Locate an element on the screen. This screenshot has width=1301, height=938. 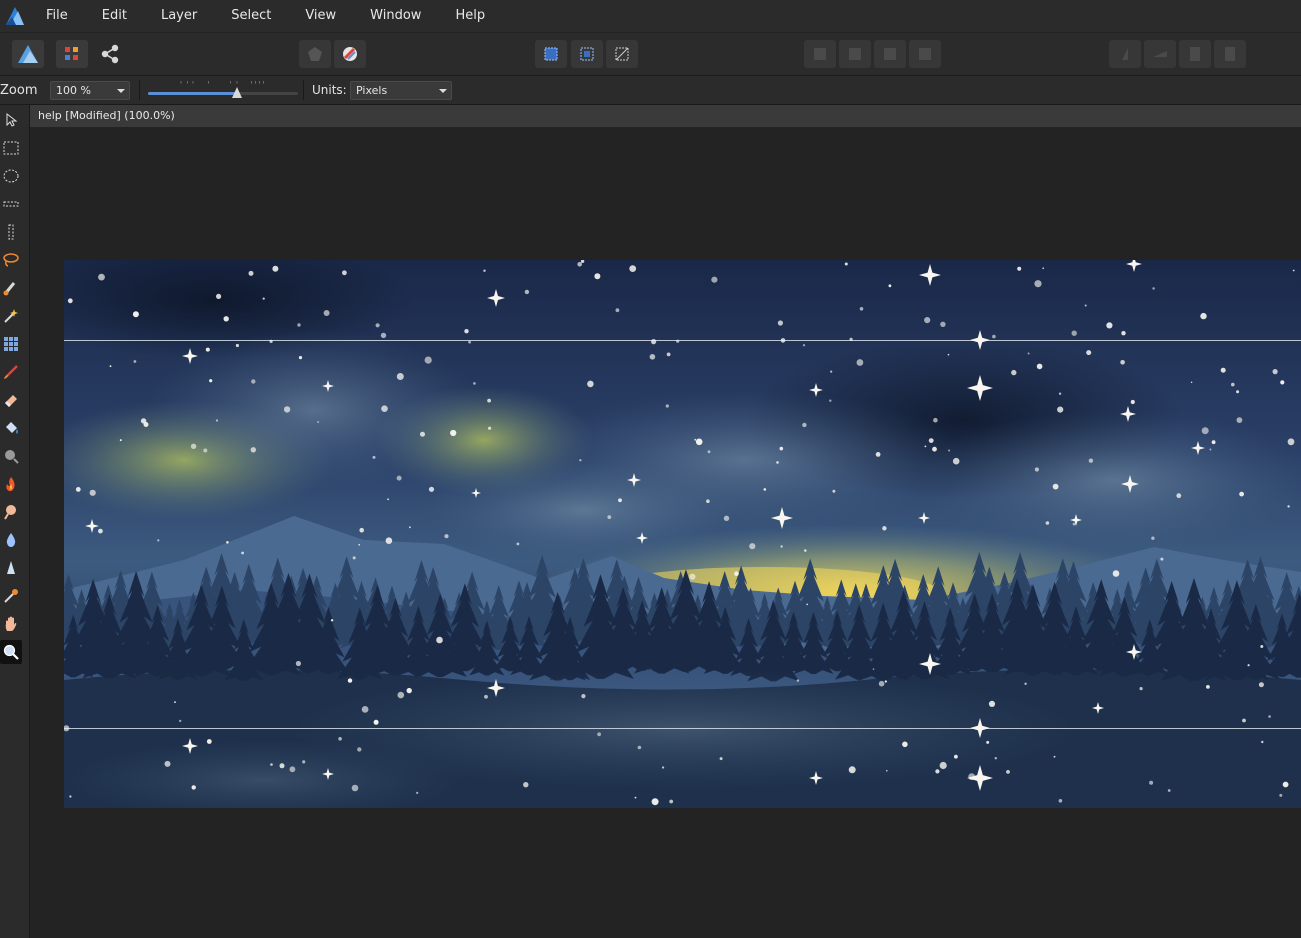
magic-wand-icon is located at coordinates (11, 316).